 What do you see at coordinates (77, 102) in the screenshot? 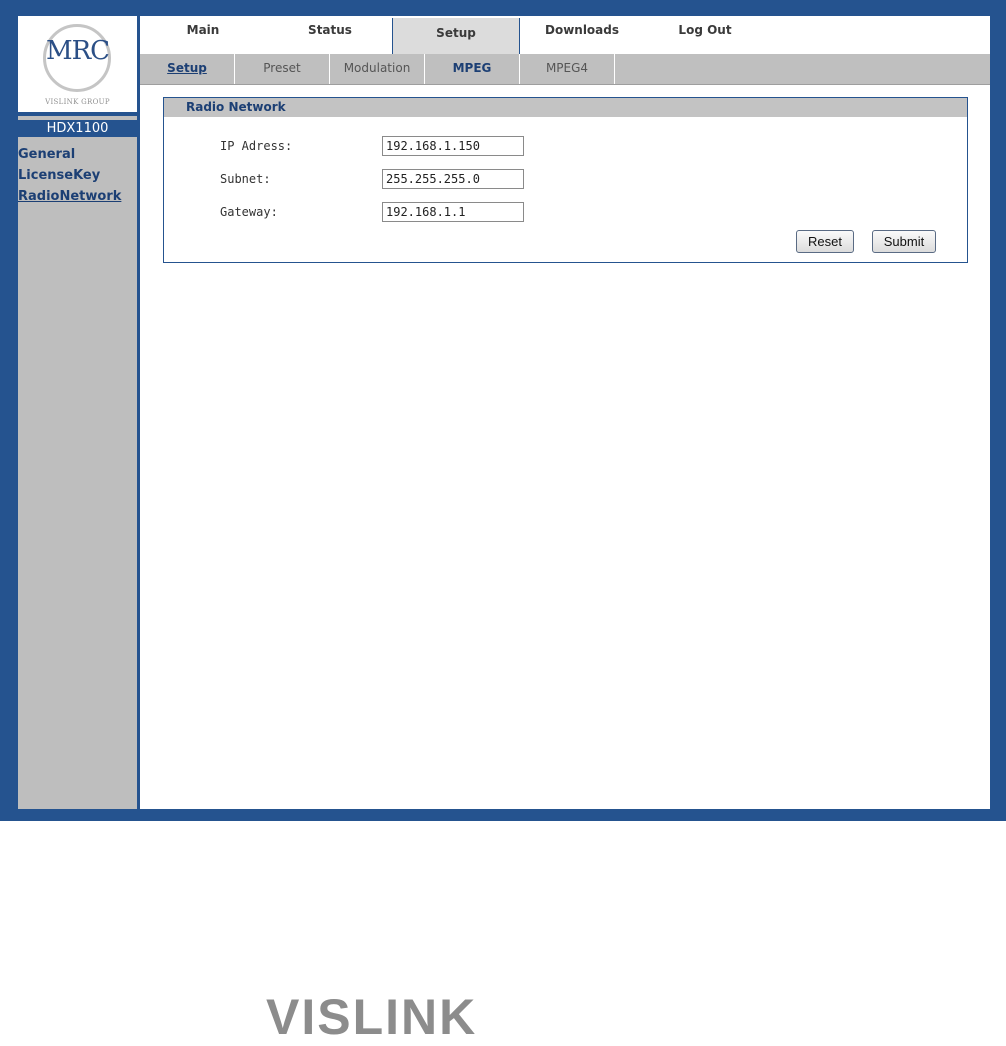
I see `logo-subtitle: VISLINK GROUP` at bounding box center [77, 102].